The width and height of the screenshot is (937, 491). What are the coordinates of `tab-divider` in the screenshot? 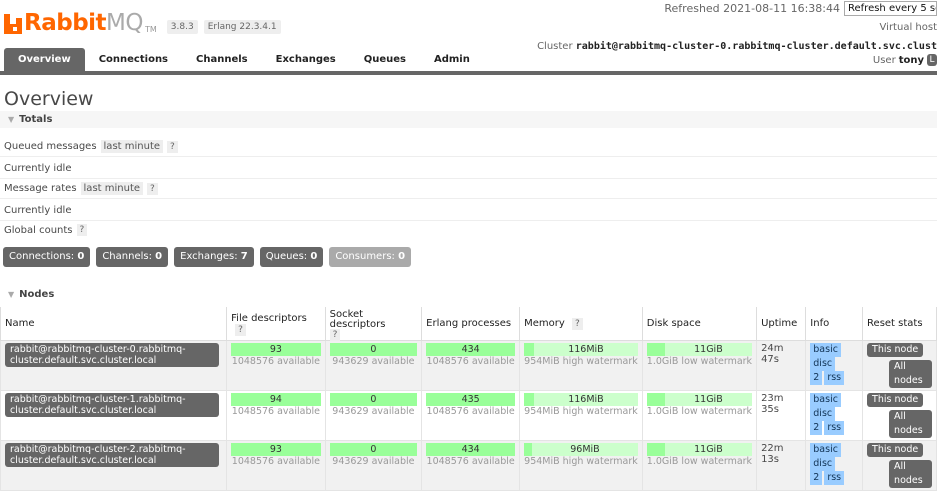 It's located at (468, 73).